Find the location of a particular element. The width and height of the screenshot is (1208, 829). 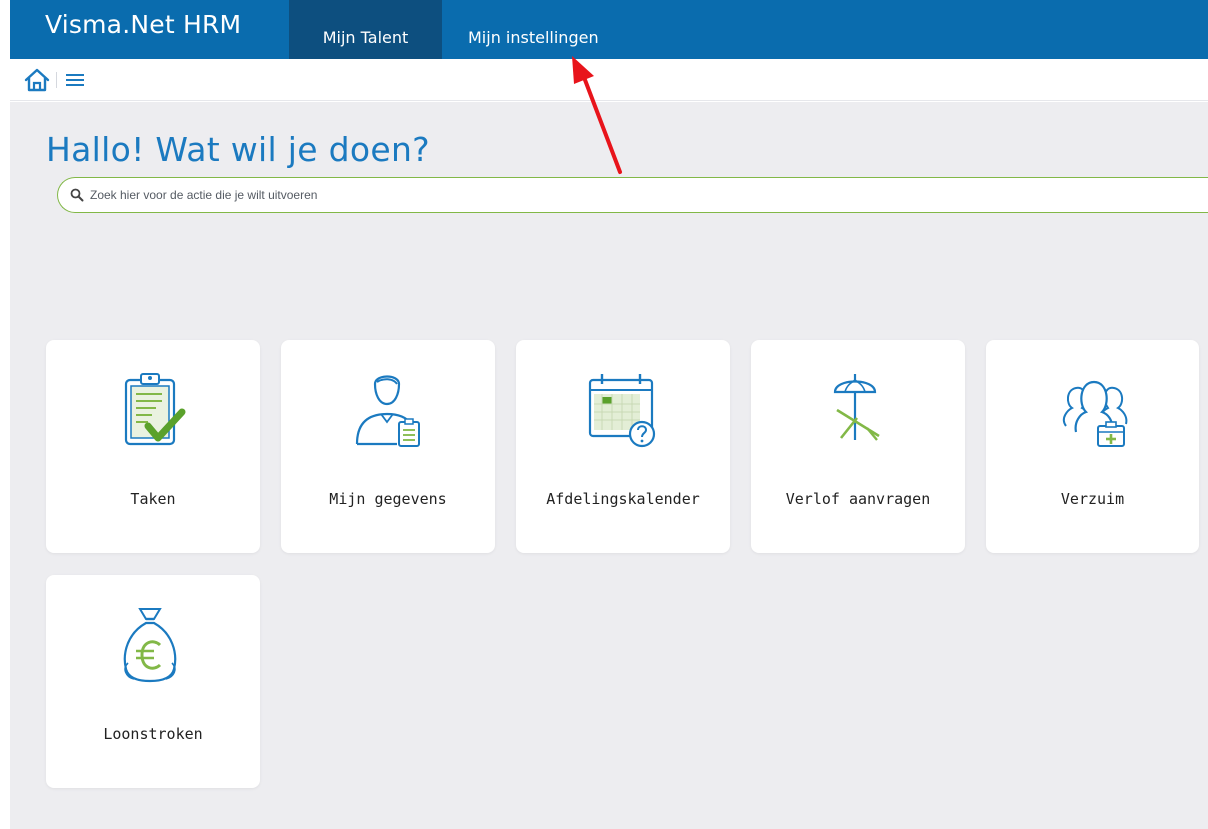

calendar-question-icon is located at coordinates (622, 411).